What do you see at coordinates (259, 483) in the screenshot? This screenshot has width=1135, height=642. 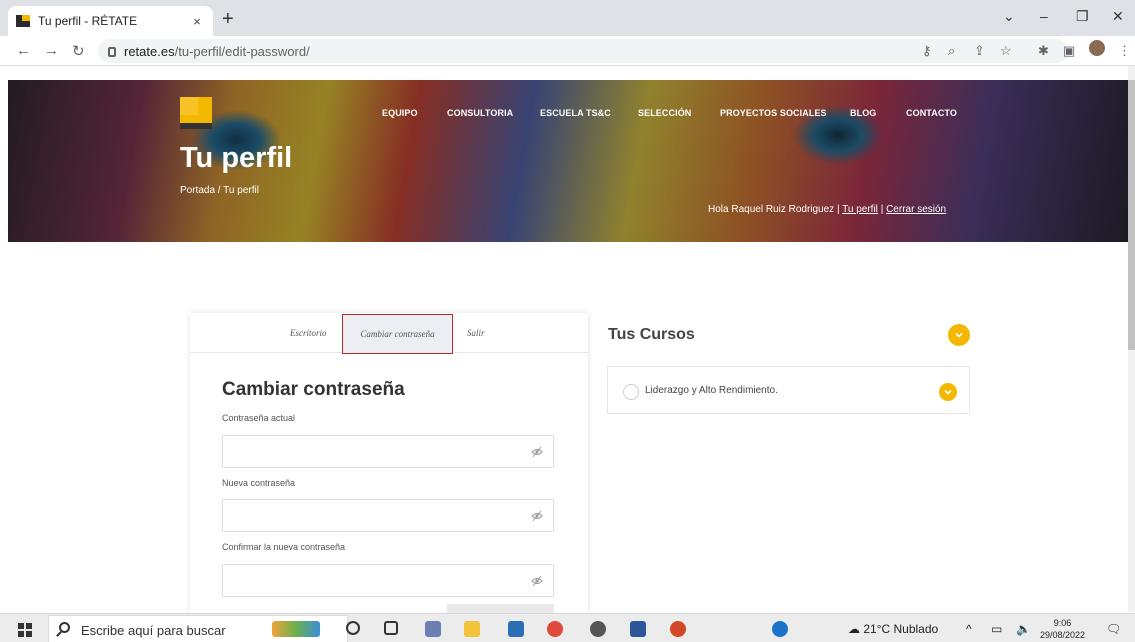 I see `new-password-label: Nueva contraseña` at bounding box center [259, 483].